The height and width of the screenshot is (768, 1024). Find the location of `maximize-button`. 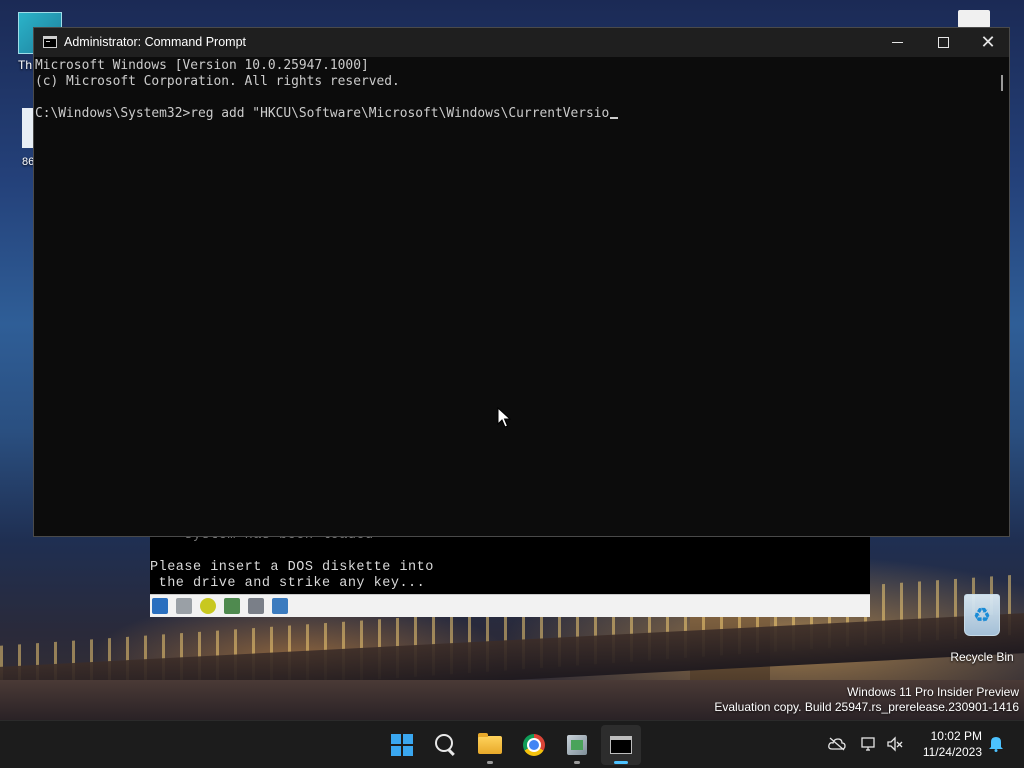

maximize-button is located at coordinates (943, 42).